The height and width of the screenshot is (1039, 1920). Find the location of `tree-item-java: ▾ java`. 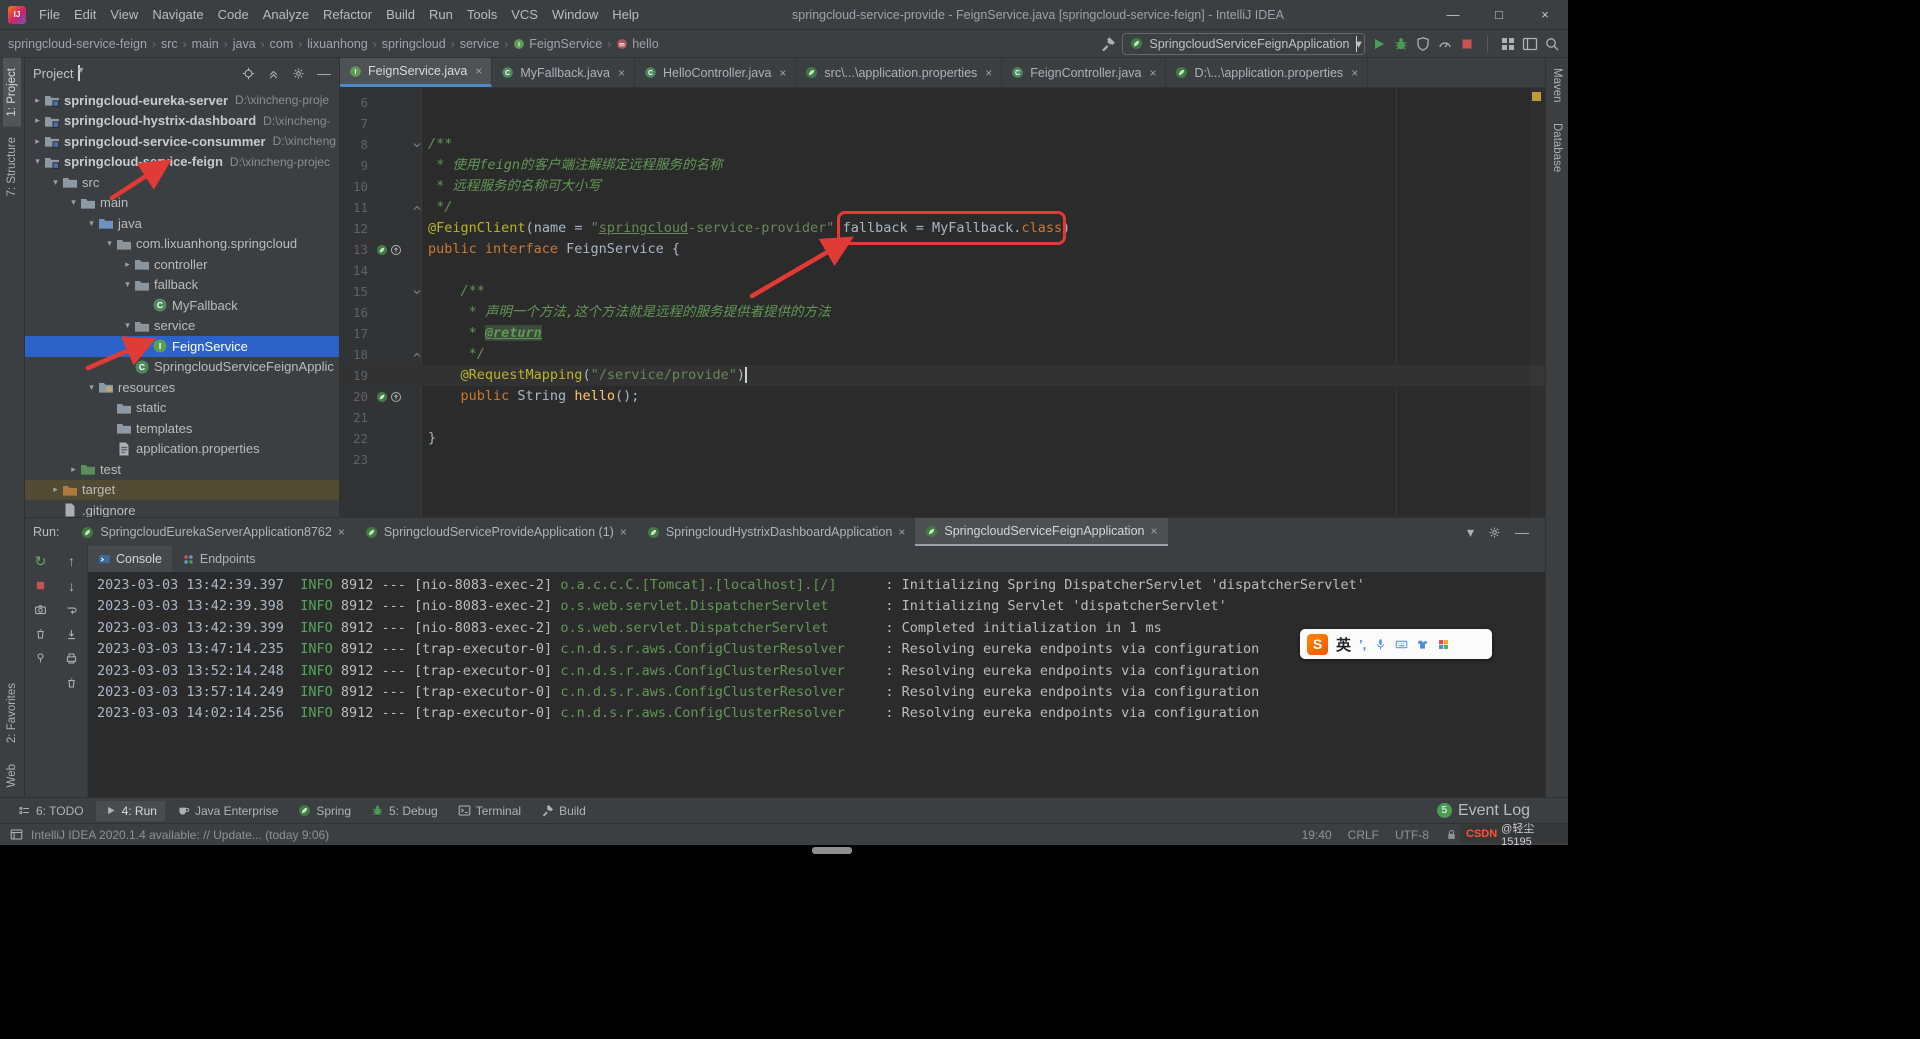

tree-item-java: ▾ java is located at coordinates (182, 223).